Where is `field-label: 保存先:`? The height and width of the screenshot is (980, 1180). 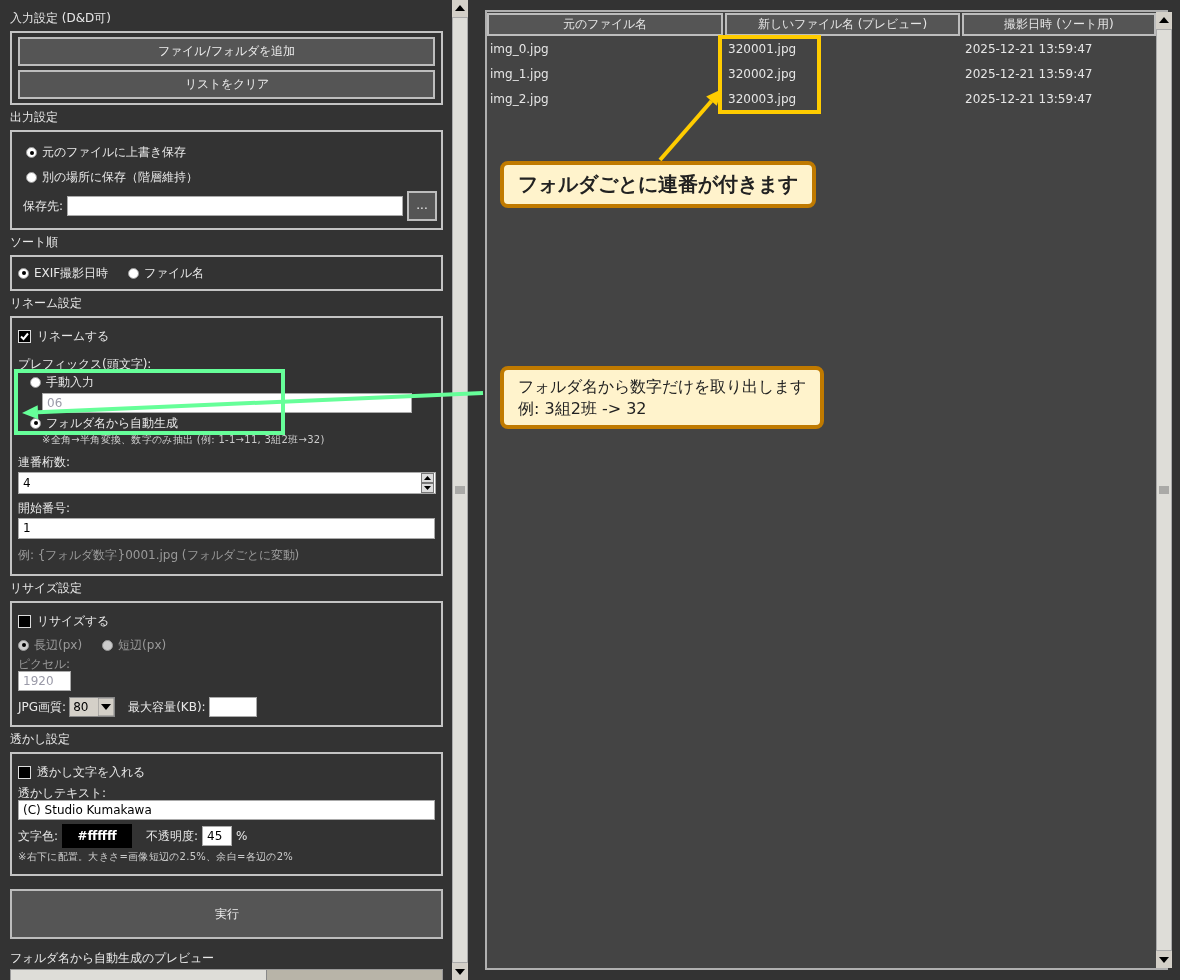
field-label: 保存先: is located at coordinates (43, 206).